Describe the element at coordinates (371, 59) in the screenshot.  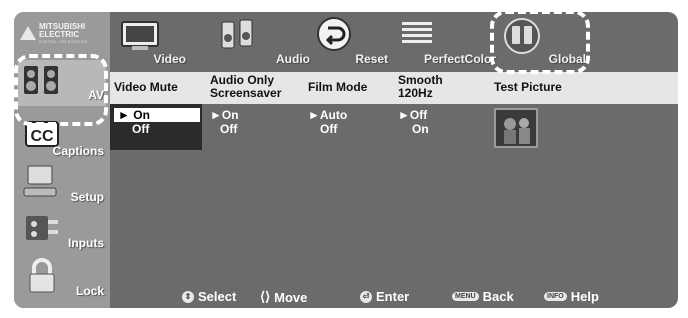
I see `tab-label: Reset` at that location.